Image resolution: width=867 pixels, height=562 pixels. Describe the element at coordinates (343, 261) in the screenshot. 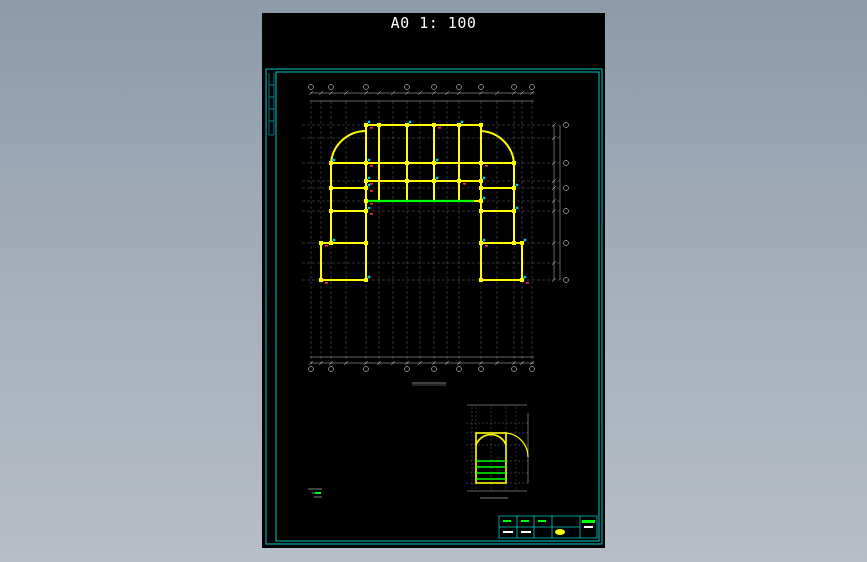

I see `left-wing-lower` at that location.